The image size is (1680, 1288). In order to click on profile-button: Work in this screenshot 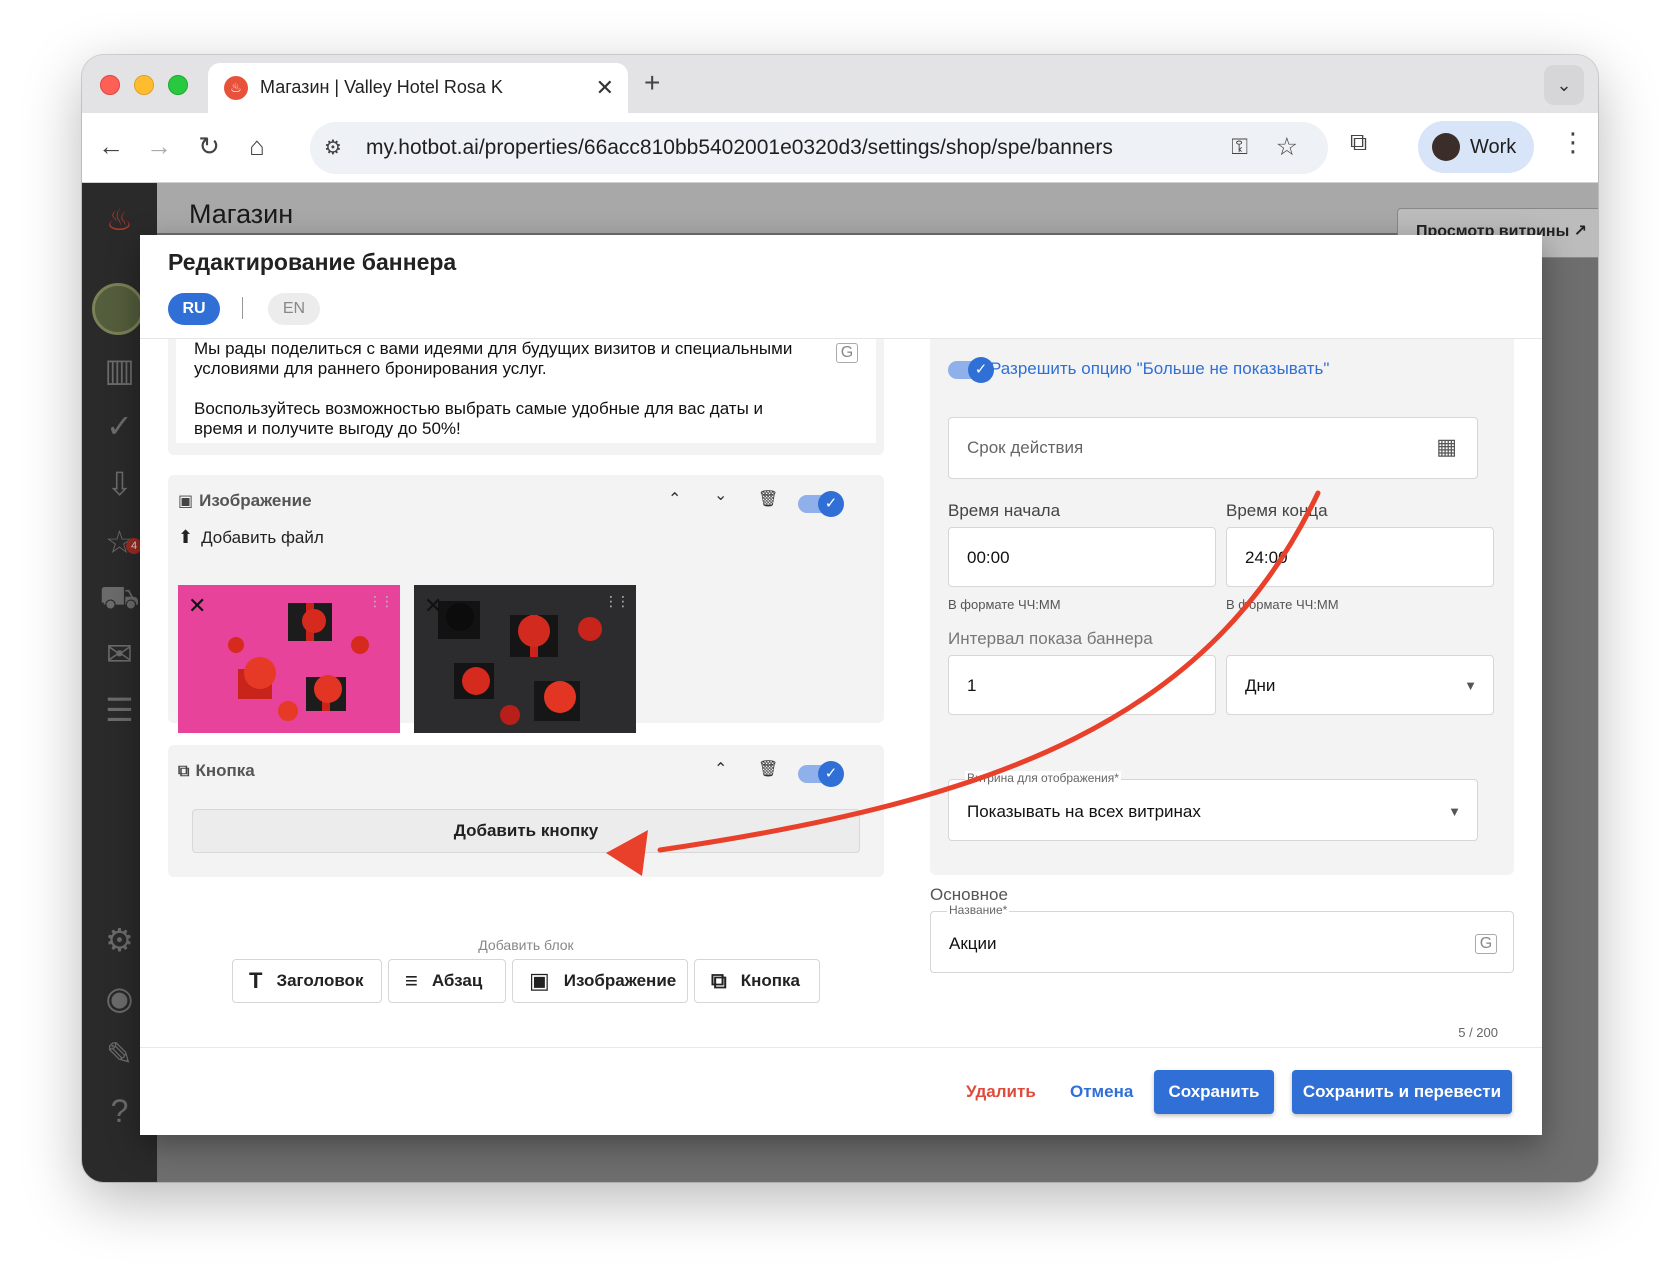, I will do `click(1476, 147)`.